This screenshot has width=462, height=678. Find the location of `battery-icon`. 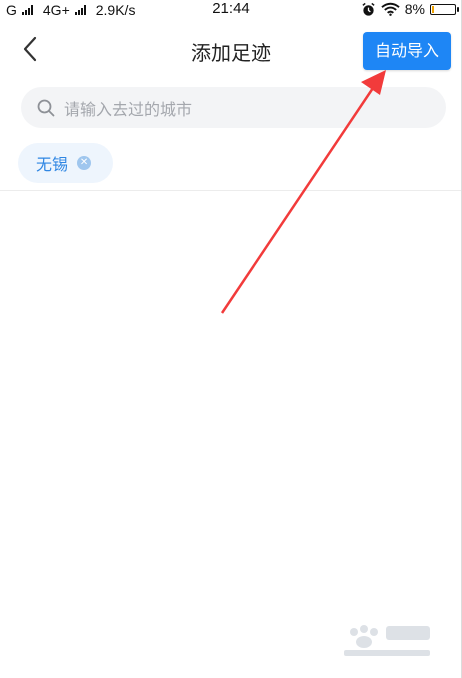

battery-icon is located at coordinates (444, 9).